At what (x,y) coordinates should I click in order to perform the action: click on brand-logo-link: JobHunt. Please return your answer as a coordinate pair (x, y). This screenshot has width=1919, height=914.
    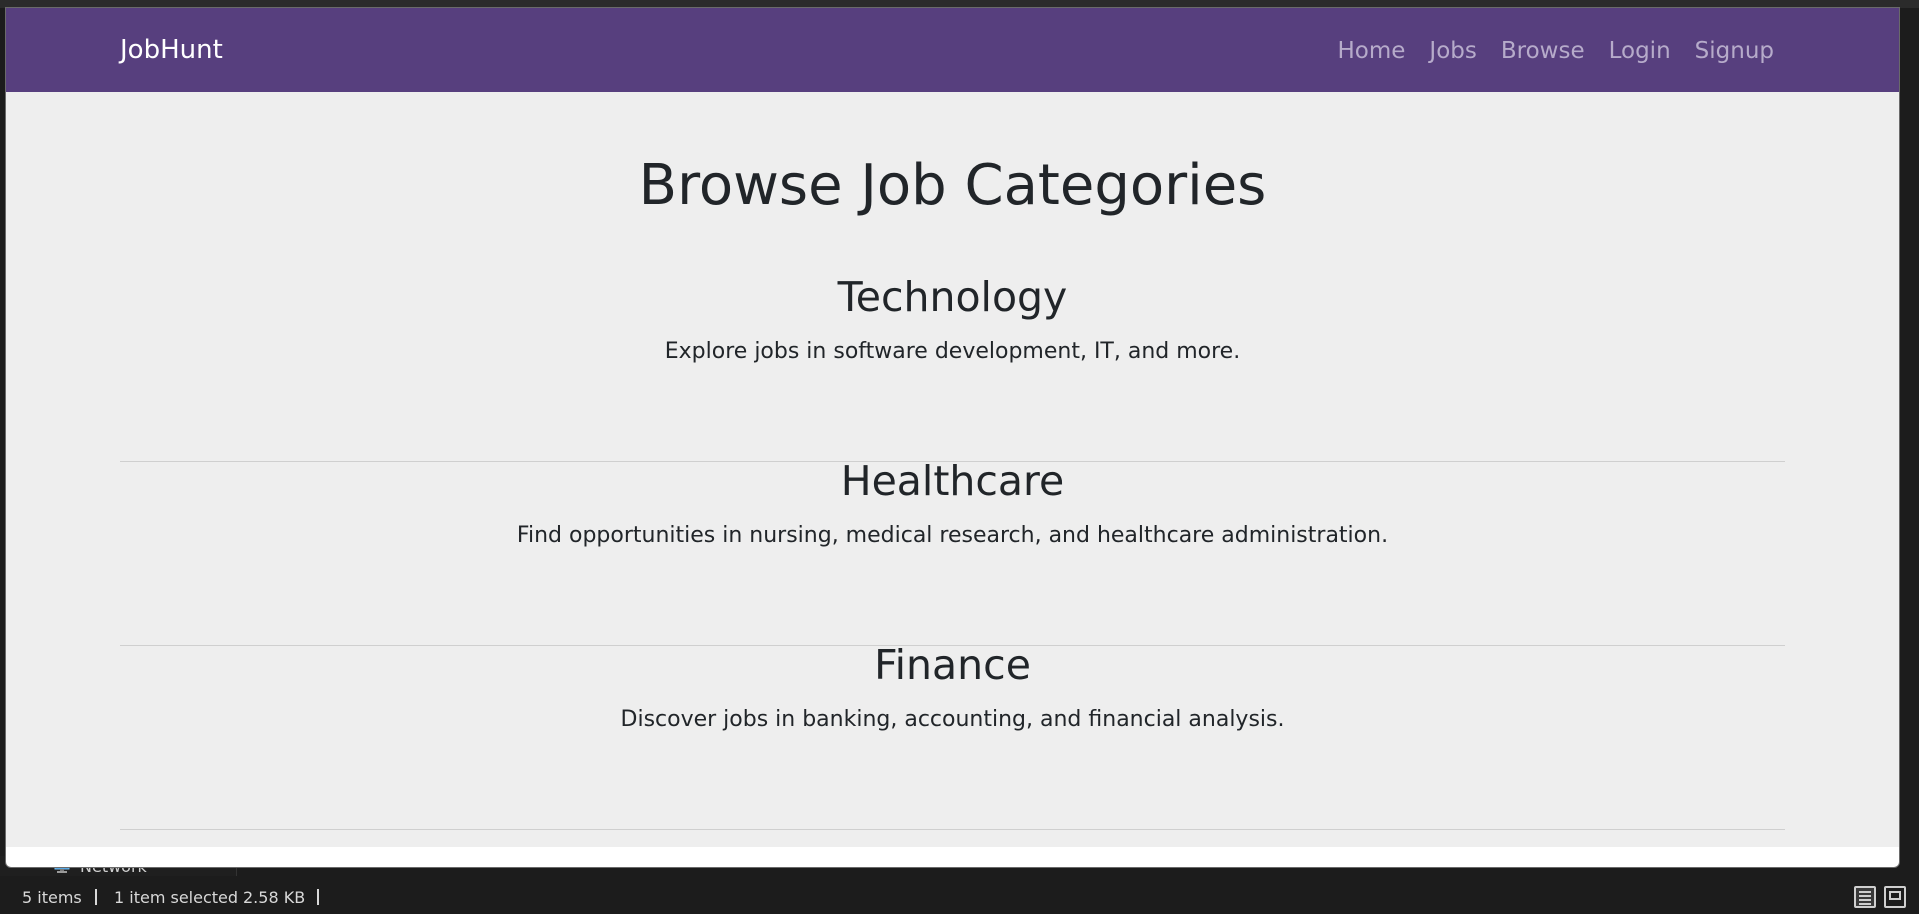
    Looking at the image, I should click on (171, 50).